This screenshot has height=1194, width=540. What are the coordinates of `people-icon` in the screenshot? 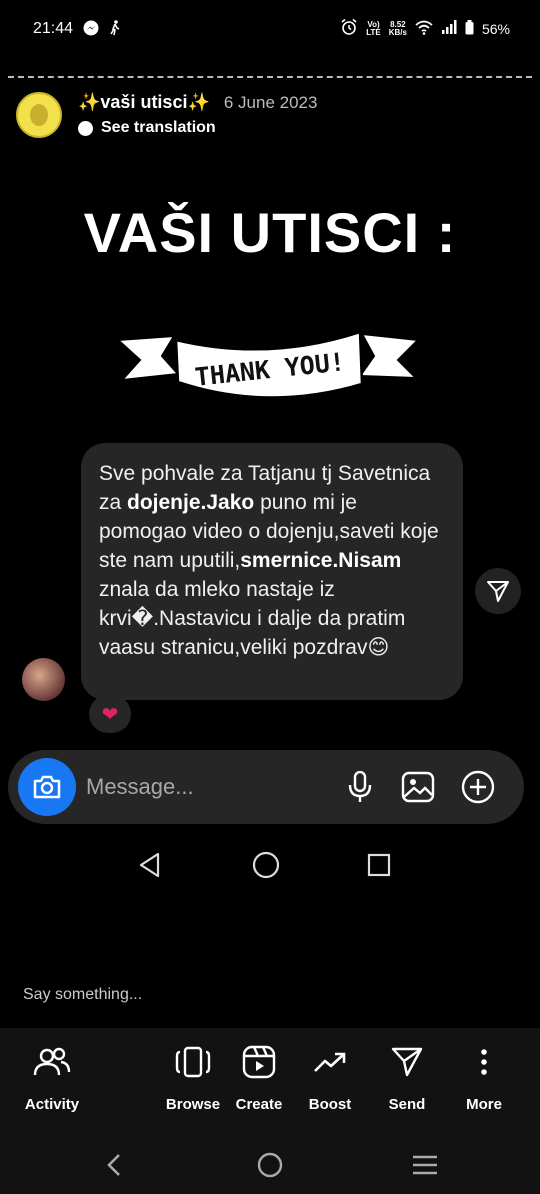 It's located at (52, 1062).